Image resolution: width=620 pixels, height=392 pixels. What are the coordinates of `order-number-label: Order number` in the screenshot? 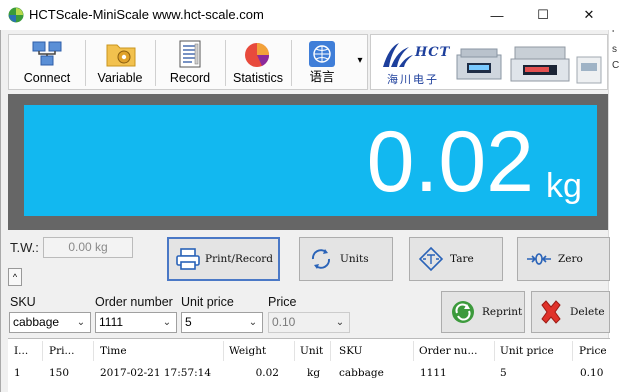 It's located at (134, 302).